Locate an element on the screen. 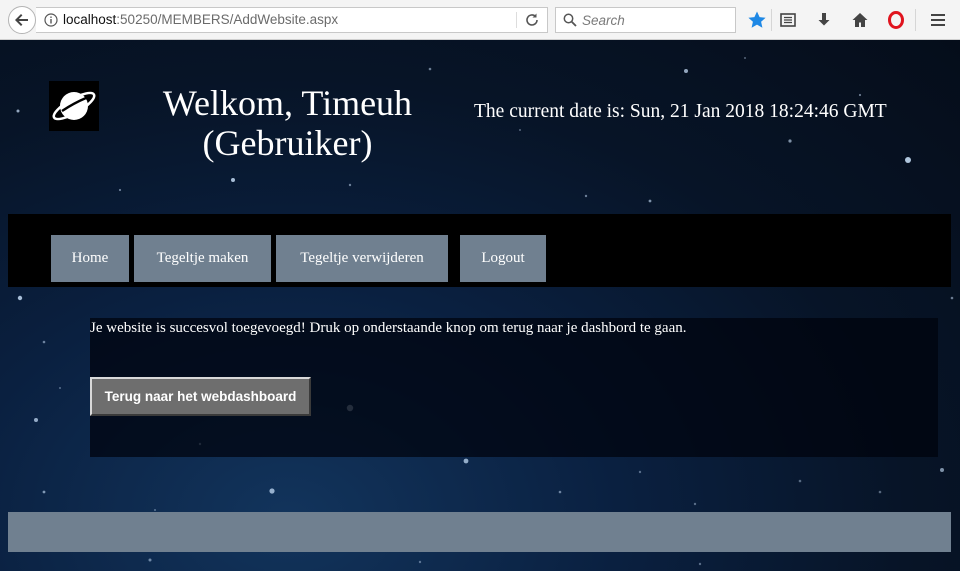 The width and height of the screenshot is (960, 571). nav-home: Home is located at coordinates (90, 258).